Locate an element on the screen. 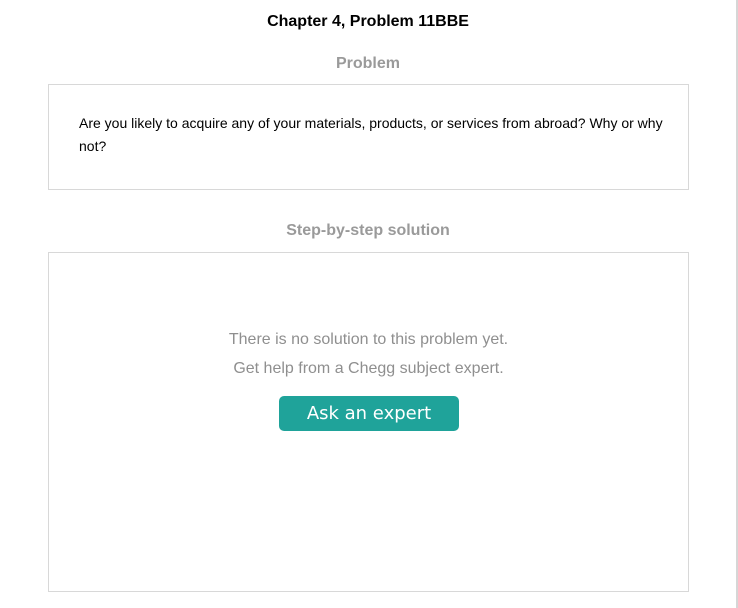 The width and height of the screenshot is (738, 608). get-help-message: Get help from a Chegg subject expert. is located at coordinates (368, 368).